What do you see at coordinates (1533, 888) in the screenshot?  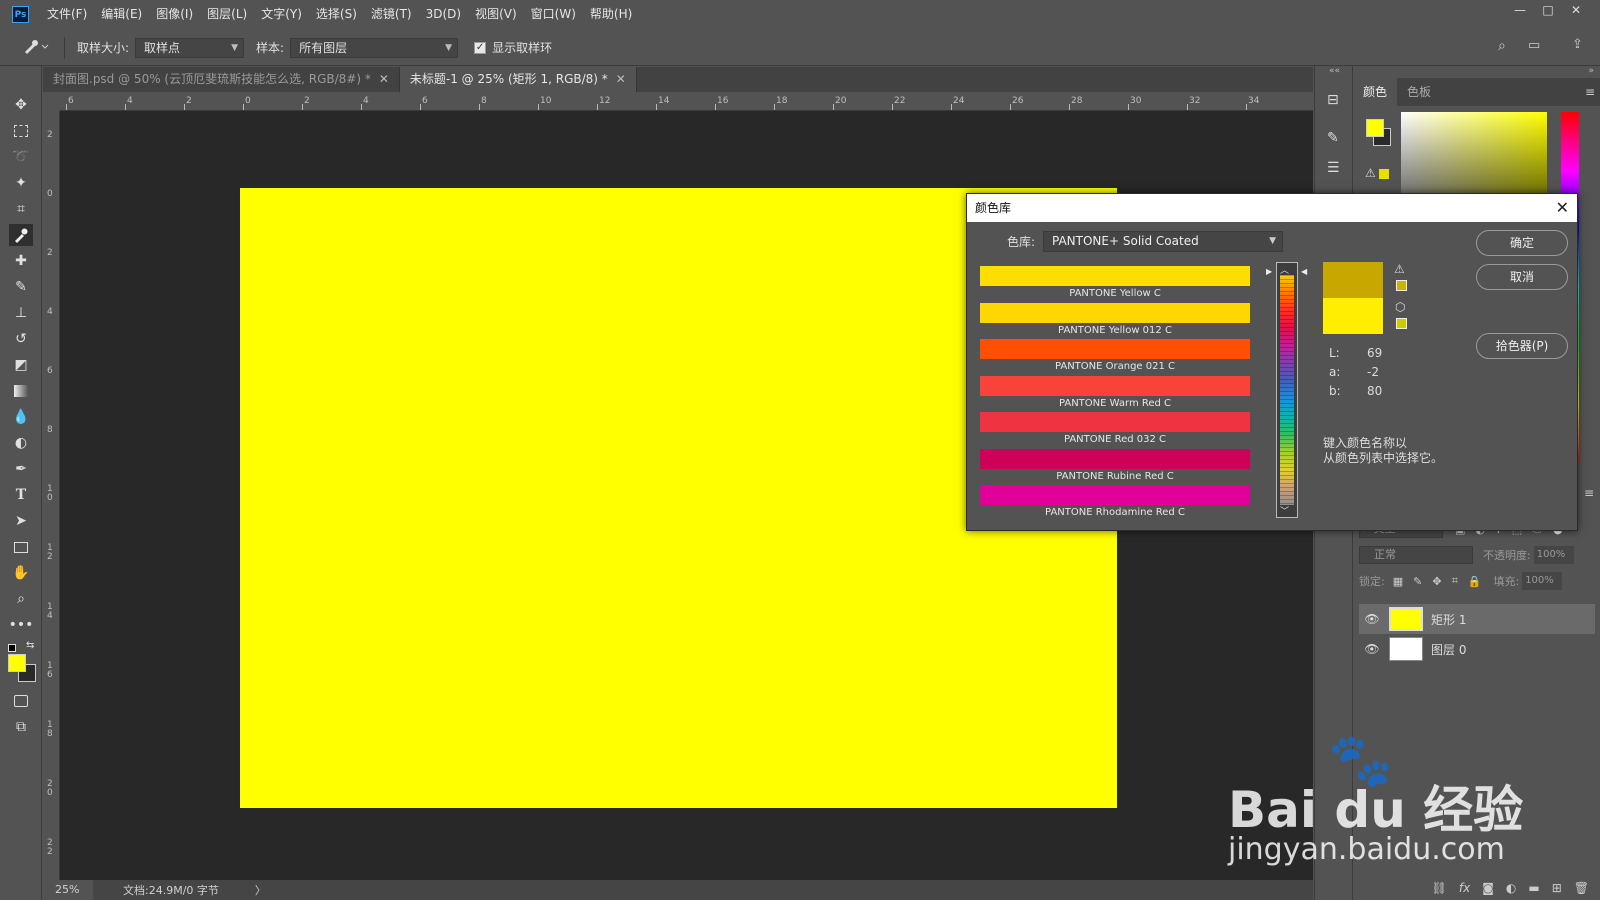 I see `new-group-icon: ▬` at bounding box center [1533, 888].